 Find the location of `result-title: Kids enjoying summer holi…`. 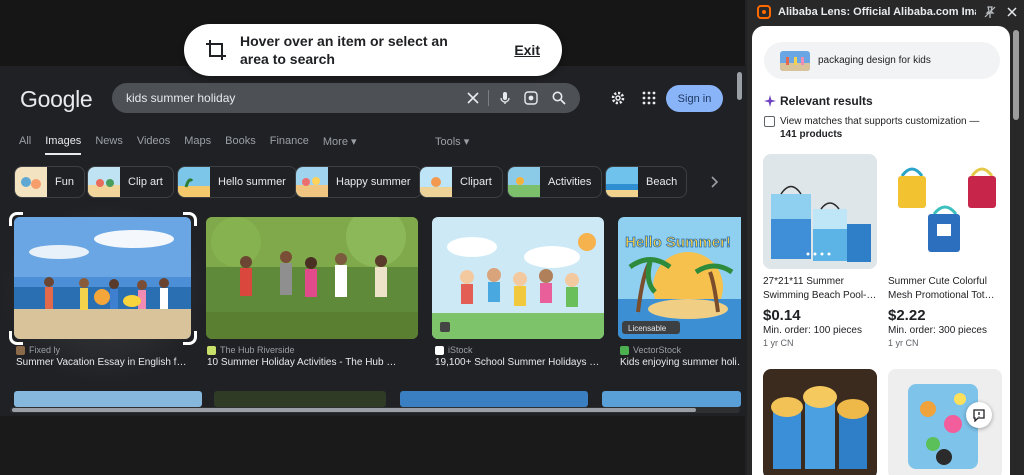

result-title: Kids enjoying summer holi… is located at coordinates (680, 362).